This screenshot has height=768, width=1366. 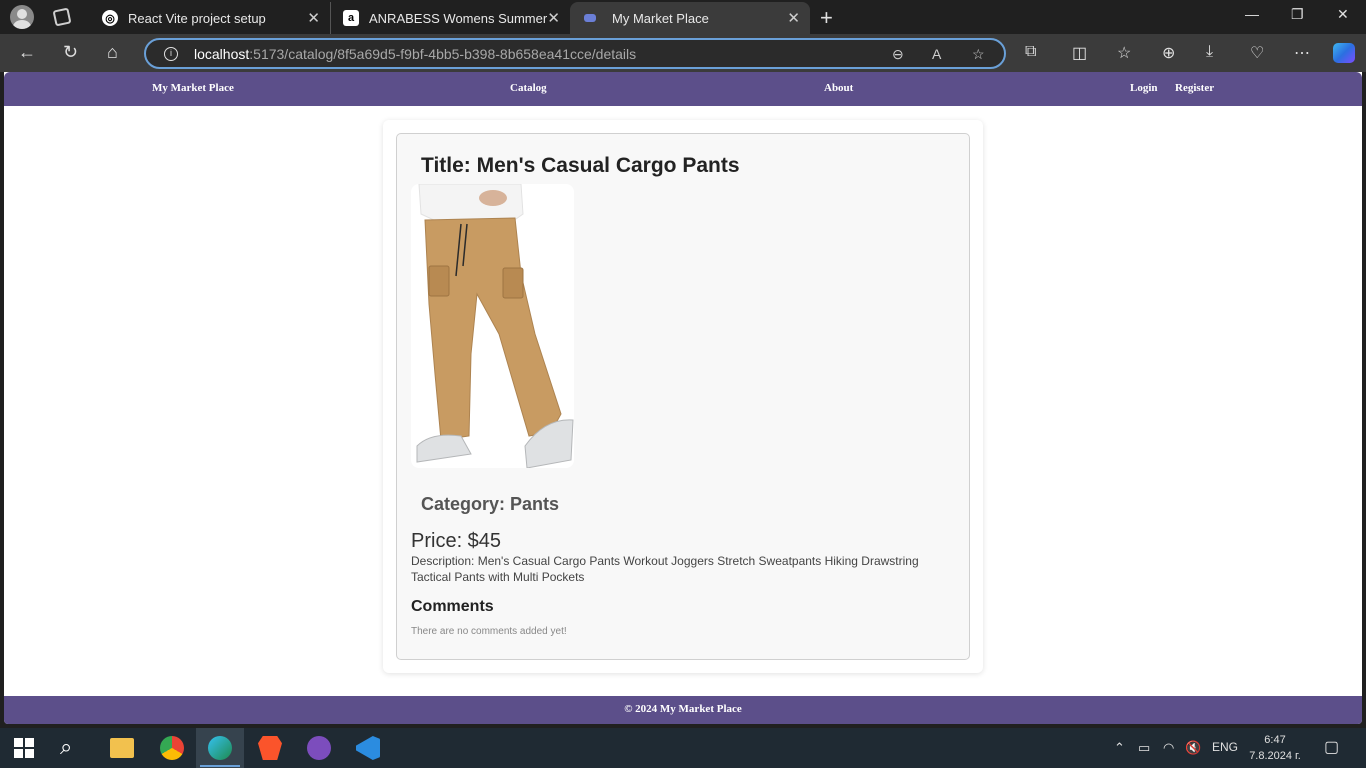 What do you see at coordinates (1257, 53) in the screenshot?
I see `browser-essentials-icon: ♡` at bounding box center [1257, 53].